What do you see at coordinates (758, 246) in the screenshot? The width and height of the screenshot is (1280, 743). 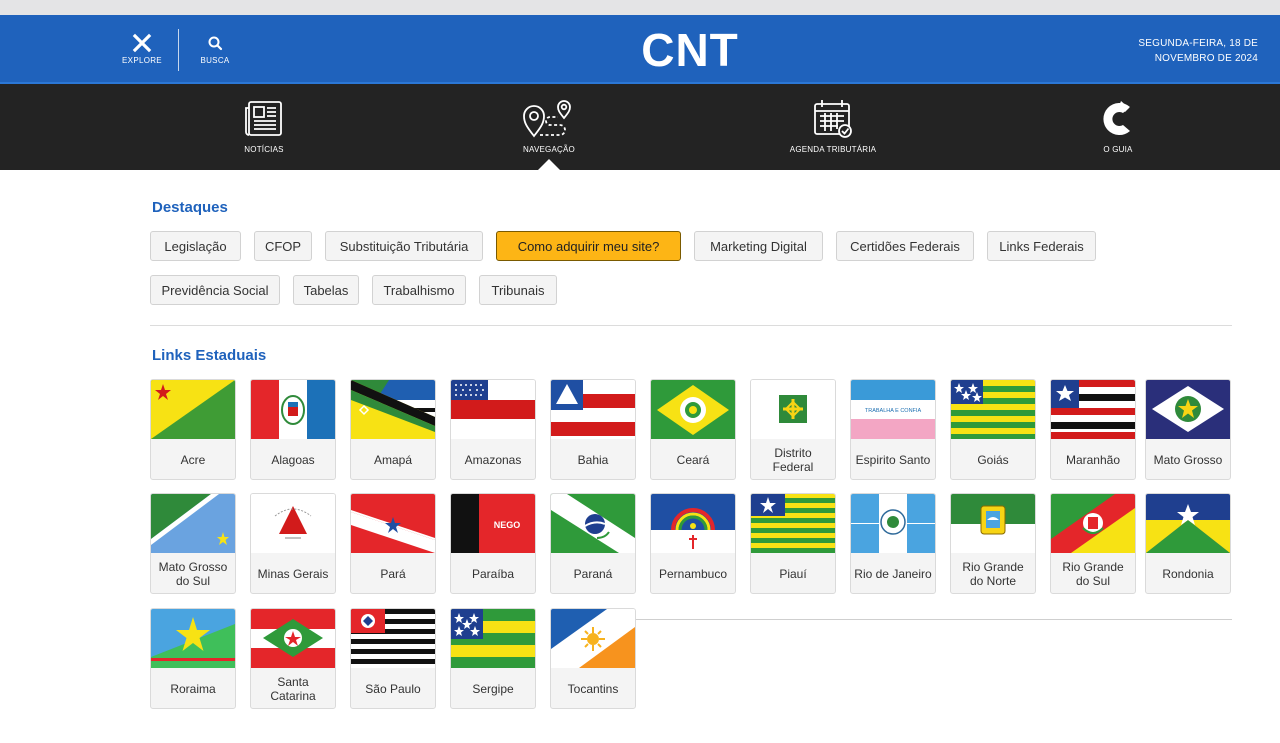 I see `chip-marketing-digital: Marketing Digital` at bounding box center [758, 246].